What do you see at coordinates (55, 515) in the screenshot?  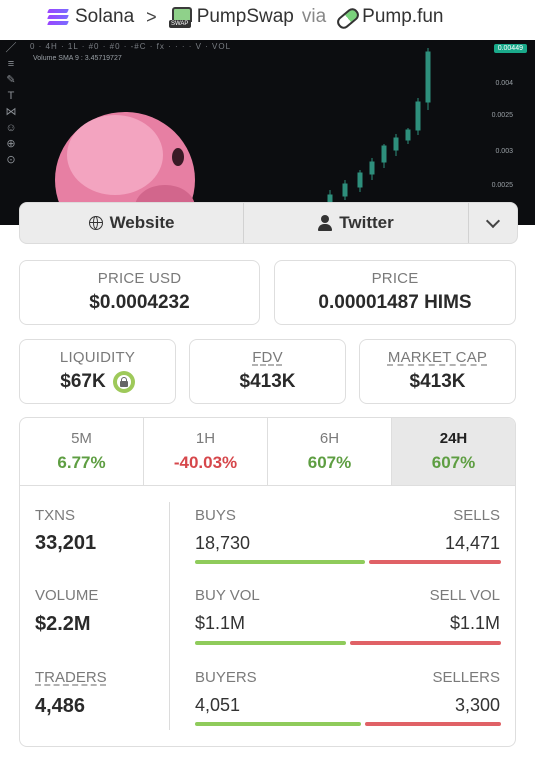 I see `txns-label: TXNS` at bounding box center [55, 515].